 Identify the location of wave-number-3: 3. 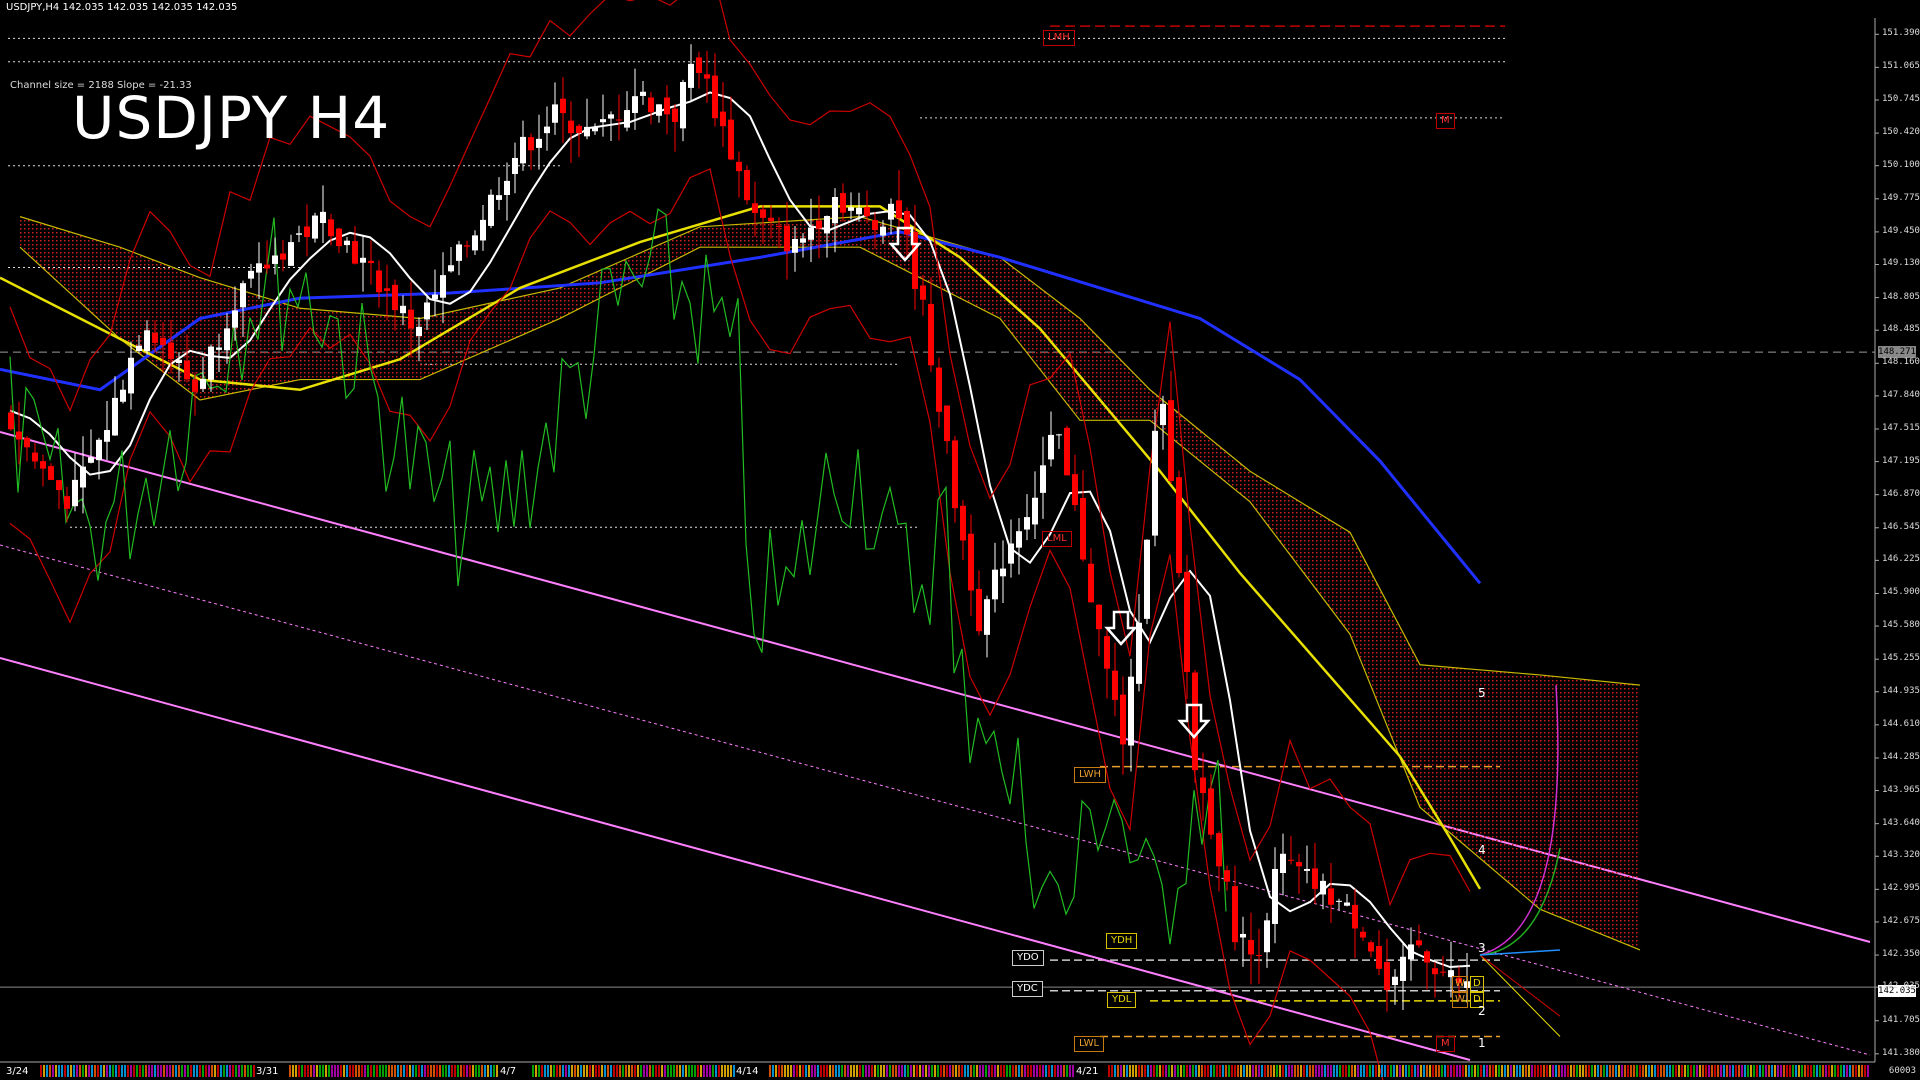
(1482, 948).